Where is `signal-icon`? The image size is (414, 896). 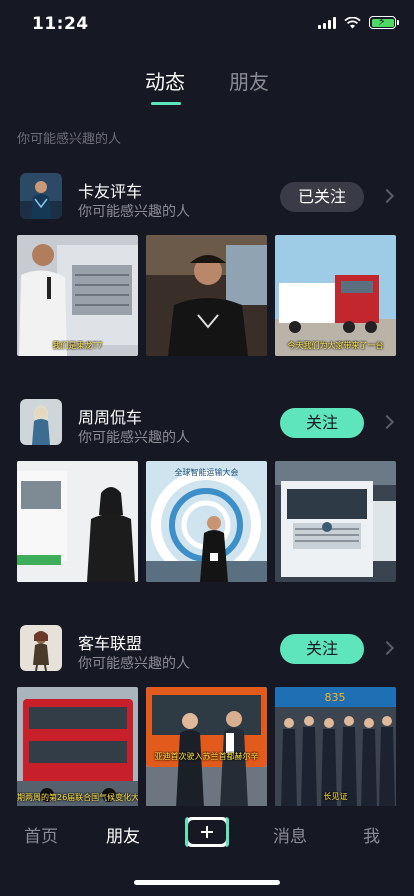 signal-icon is located at coordinates (327, 22).